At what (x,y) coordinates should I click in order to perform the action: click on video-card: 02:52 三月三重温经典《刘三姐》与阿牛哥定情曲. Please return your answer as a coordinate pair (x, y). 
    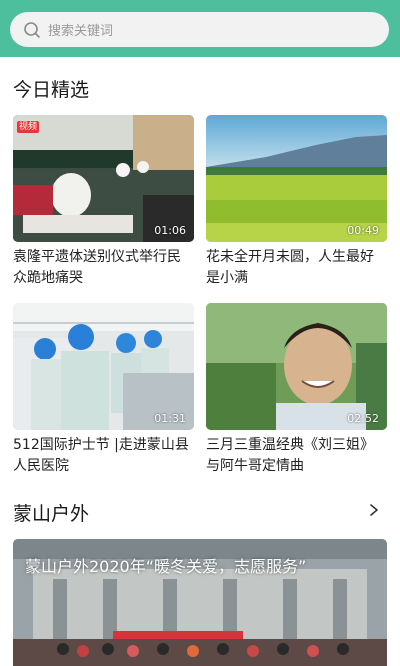
    Looking at the image, I should click on (296, 390).